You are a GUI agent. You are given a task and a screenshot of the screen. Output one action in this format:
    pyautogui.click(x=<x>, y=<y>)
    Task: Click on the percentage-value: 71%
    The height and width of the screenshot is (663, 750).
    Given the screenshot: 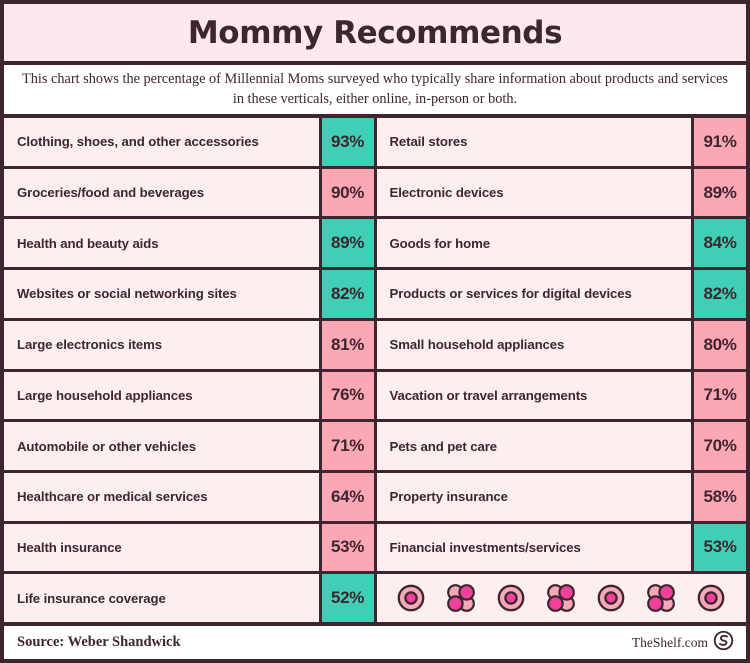 What is the action you would take?
    pyautogui.click(x=720, y=395)
    